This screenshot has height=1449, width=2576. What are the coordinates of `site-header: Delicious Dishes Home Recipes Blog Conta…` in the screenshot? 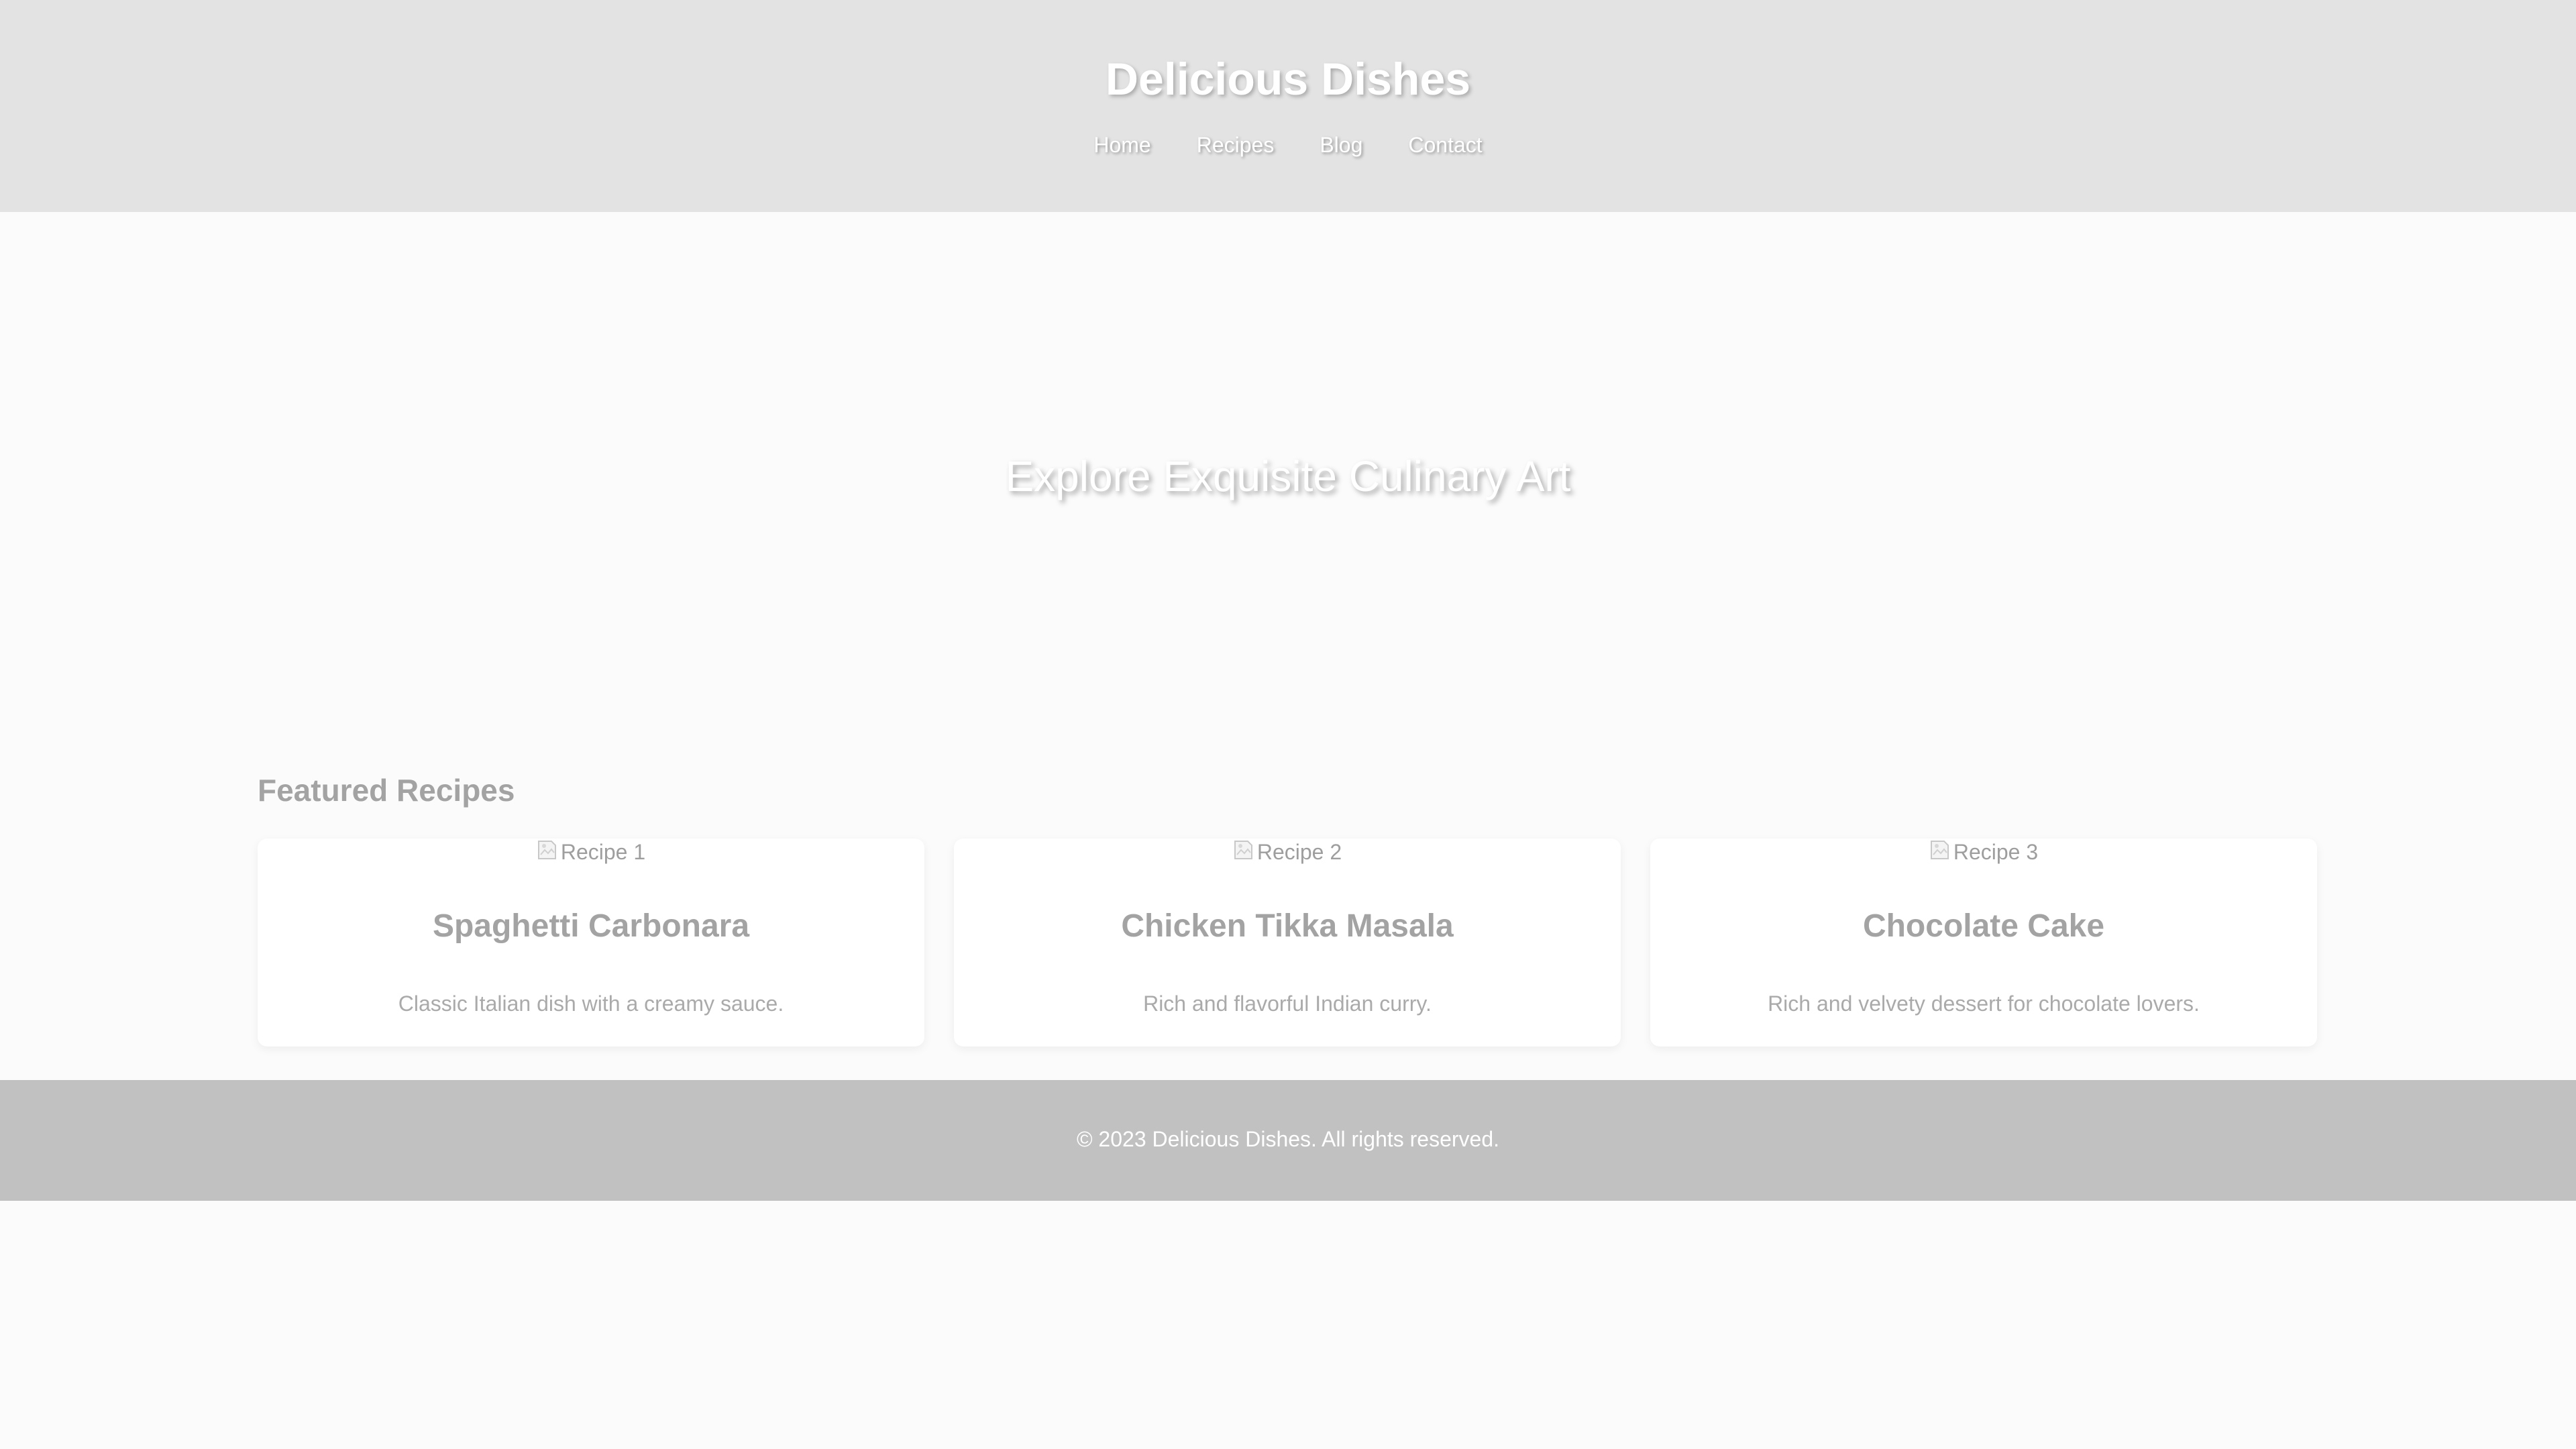 It's located at (1288, 106).